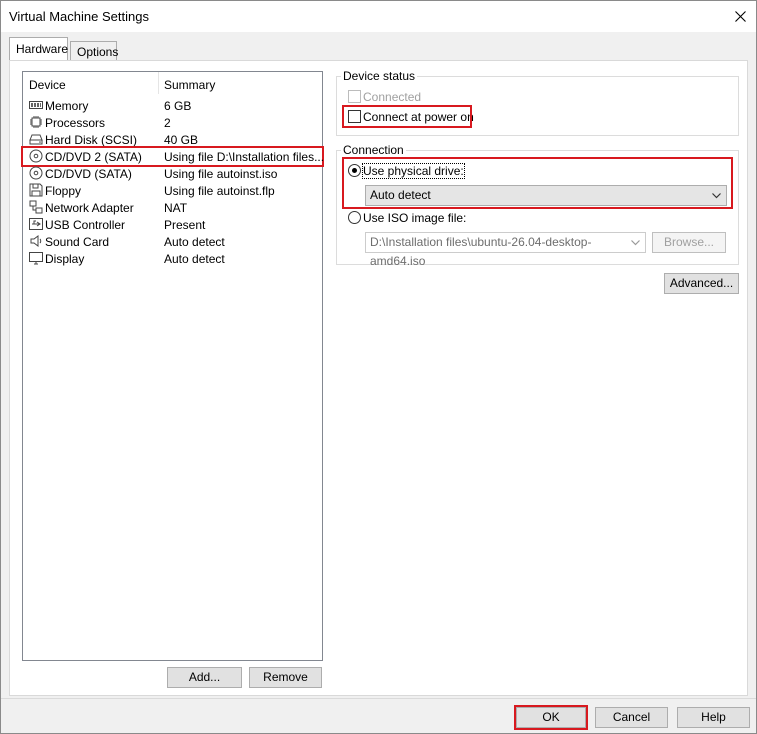 The width and height of the screenshot is (757, 734). Describe the element at coordinates (36, 207) in the screenshot. I see `network-adapter-icon` at that location.